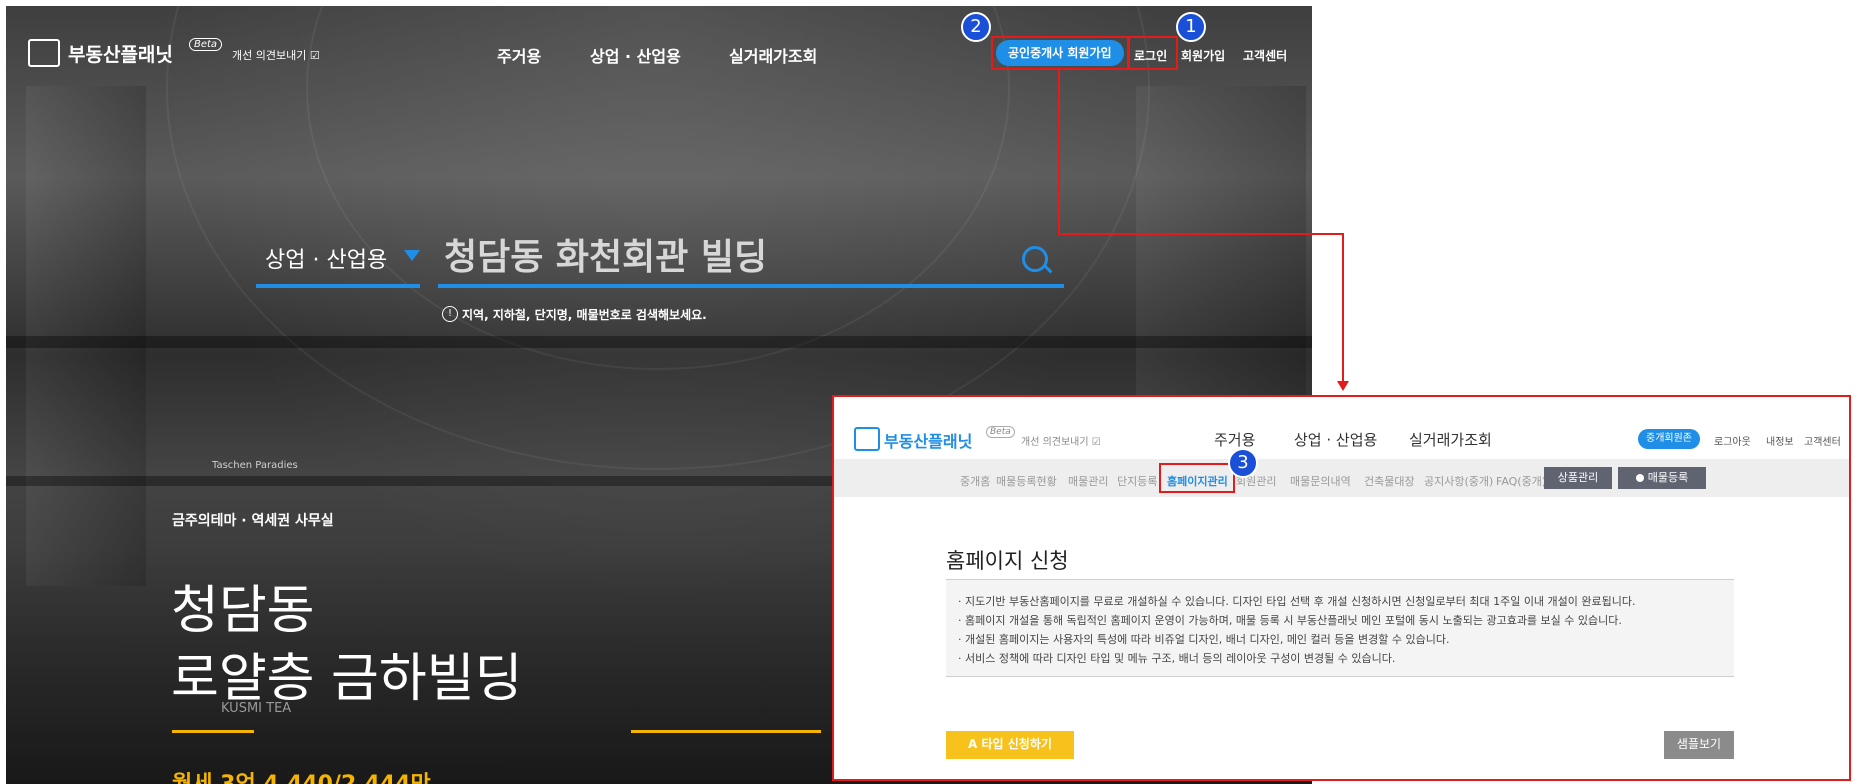 The width and height of the screenshot is (1860, 784). I want to click on subnav-listing-manage: 매물관리, so click(1088, 481).